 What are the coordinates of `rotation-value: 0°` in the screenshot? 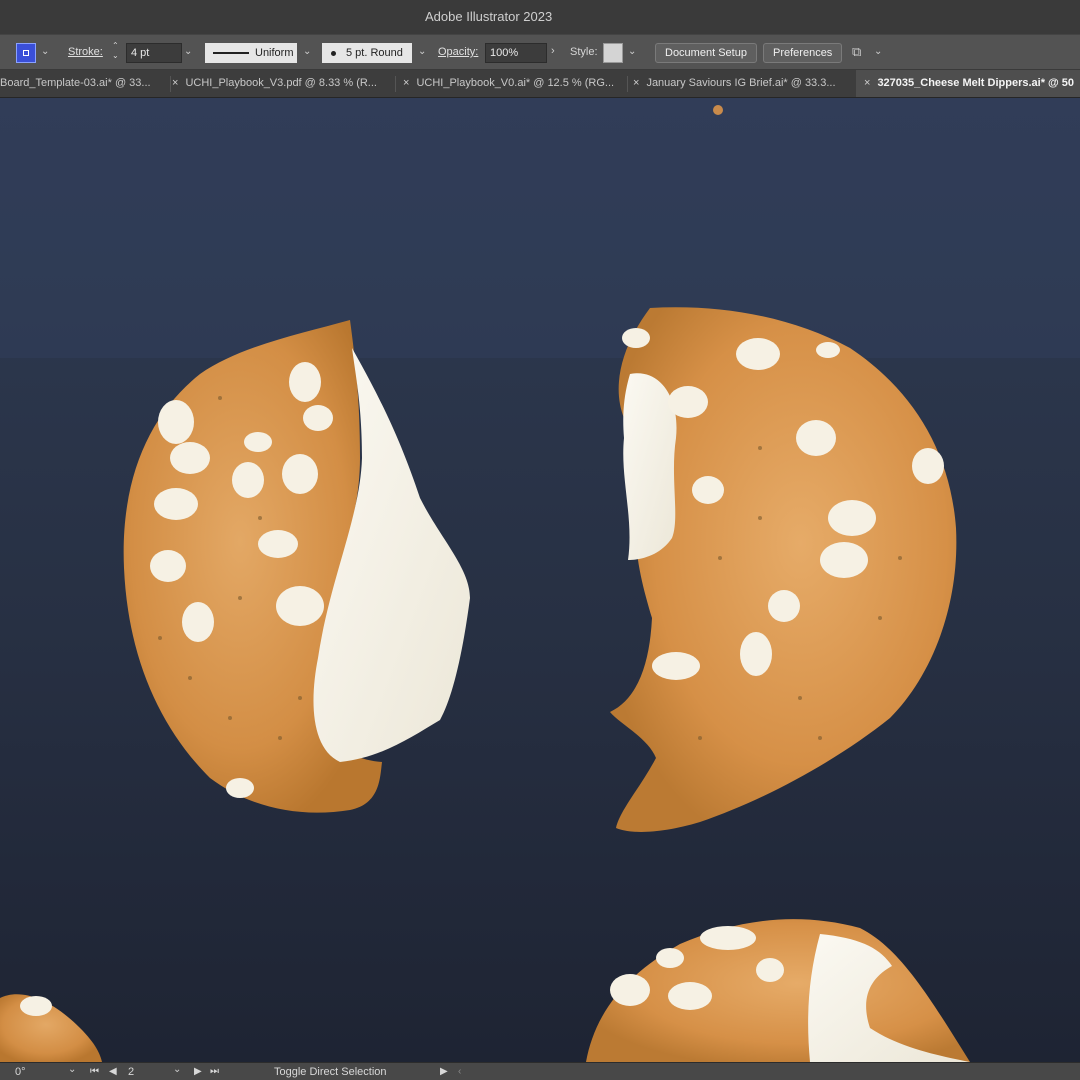 It's located at (20, 1072).